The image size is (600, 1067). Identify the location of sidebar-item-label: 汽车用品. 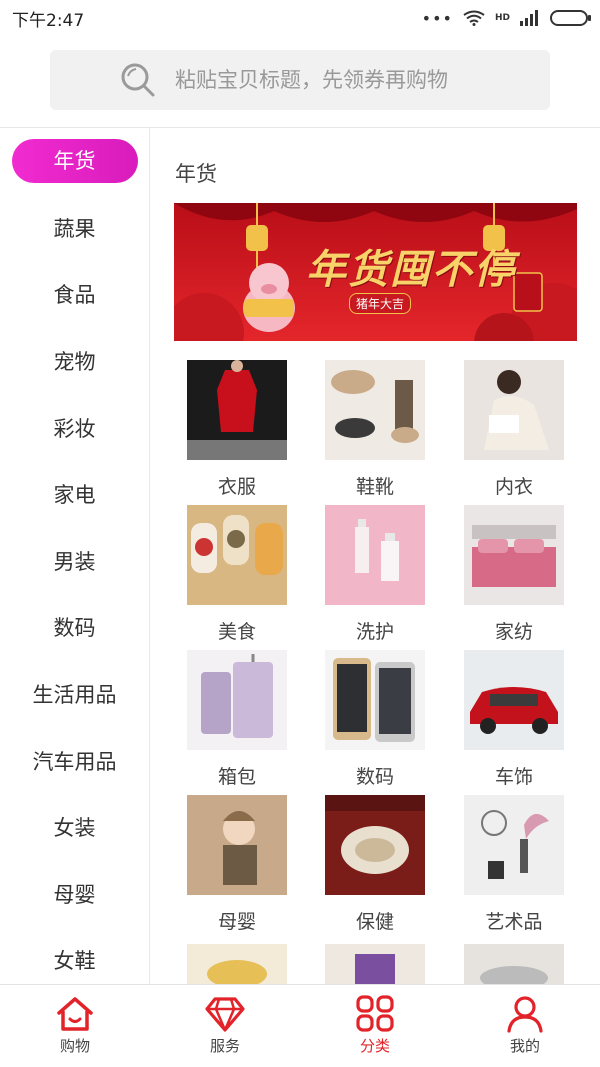
(74, 761).